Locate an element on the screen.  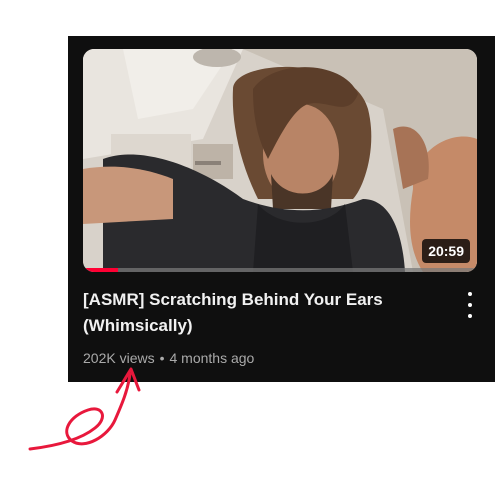
arrow-stroke is located at coordinates (80, 411).